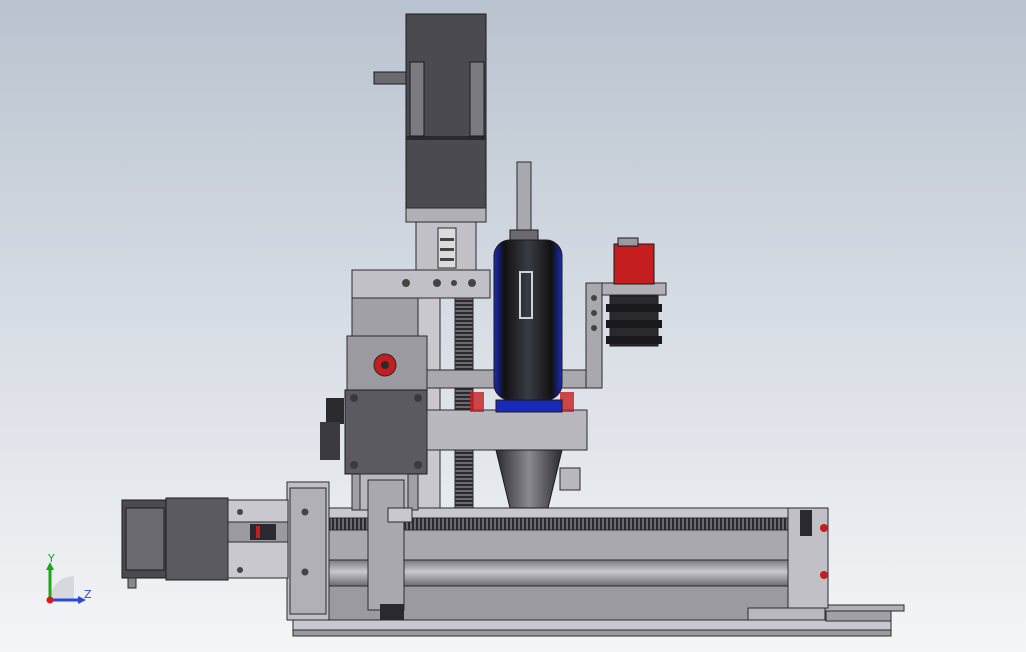 This screenshot has height=652, width=1026. I want to click on z-axis-label: Z, so click(88, 594).